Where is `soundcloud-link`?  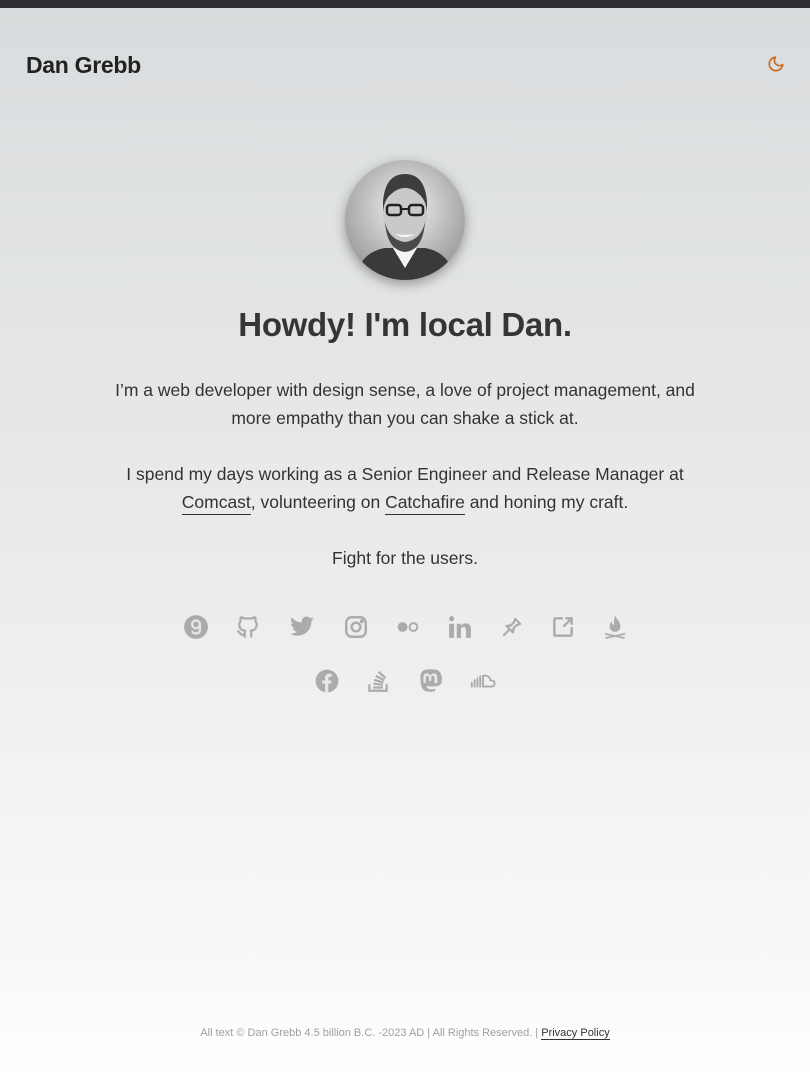 soundcloud-link is located at coordinates (483, 683).